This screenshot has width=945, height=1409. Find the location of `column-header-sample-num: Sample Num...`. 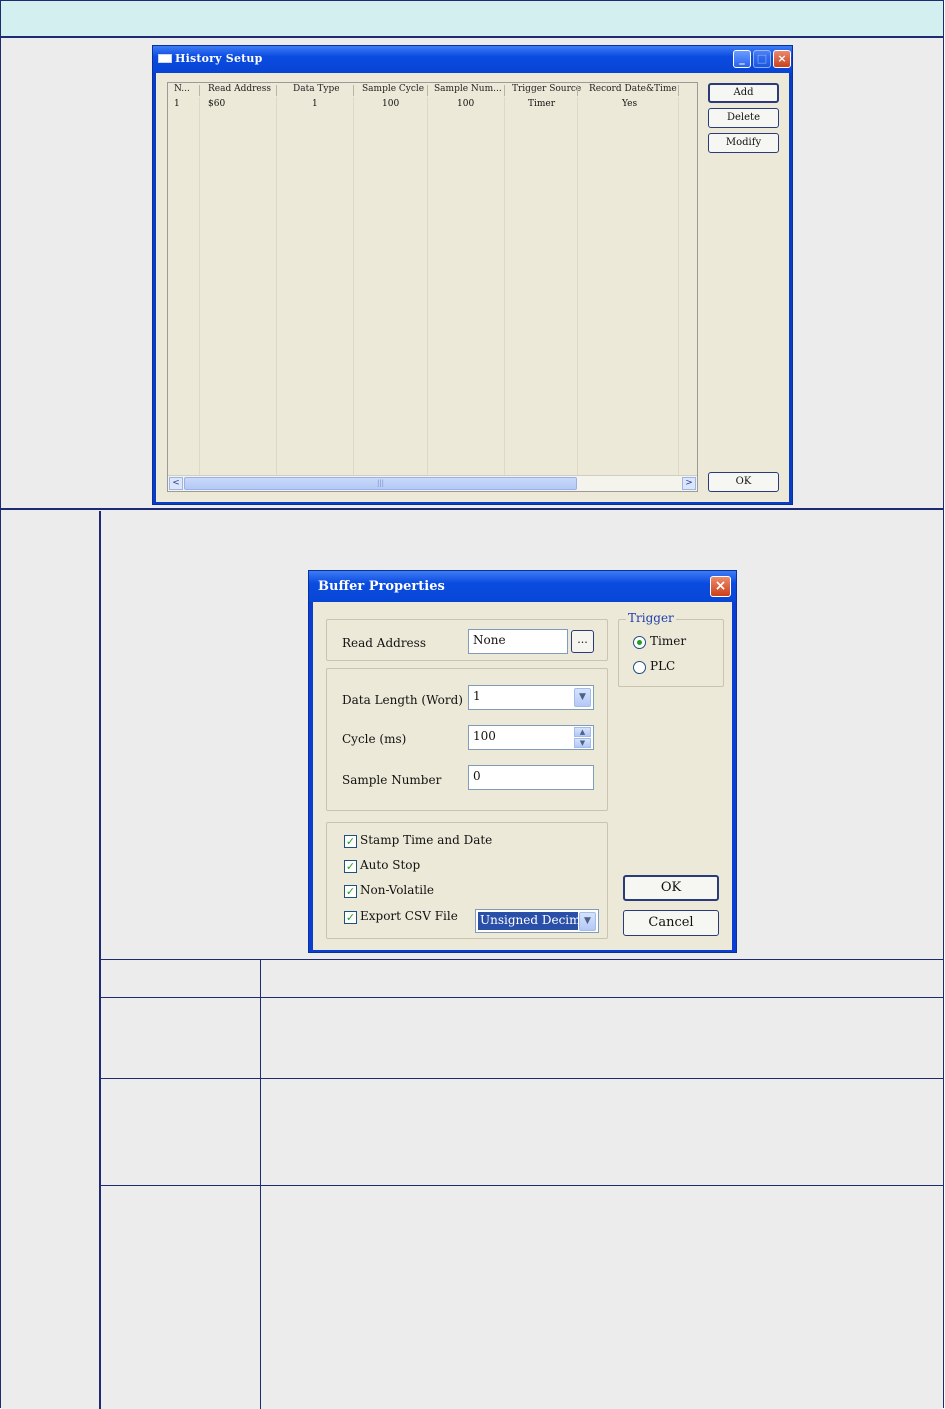

column-header-sample-num: Sample Num... is located at coordinates (468, 89).